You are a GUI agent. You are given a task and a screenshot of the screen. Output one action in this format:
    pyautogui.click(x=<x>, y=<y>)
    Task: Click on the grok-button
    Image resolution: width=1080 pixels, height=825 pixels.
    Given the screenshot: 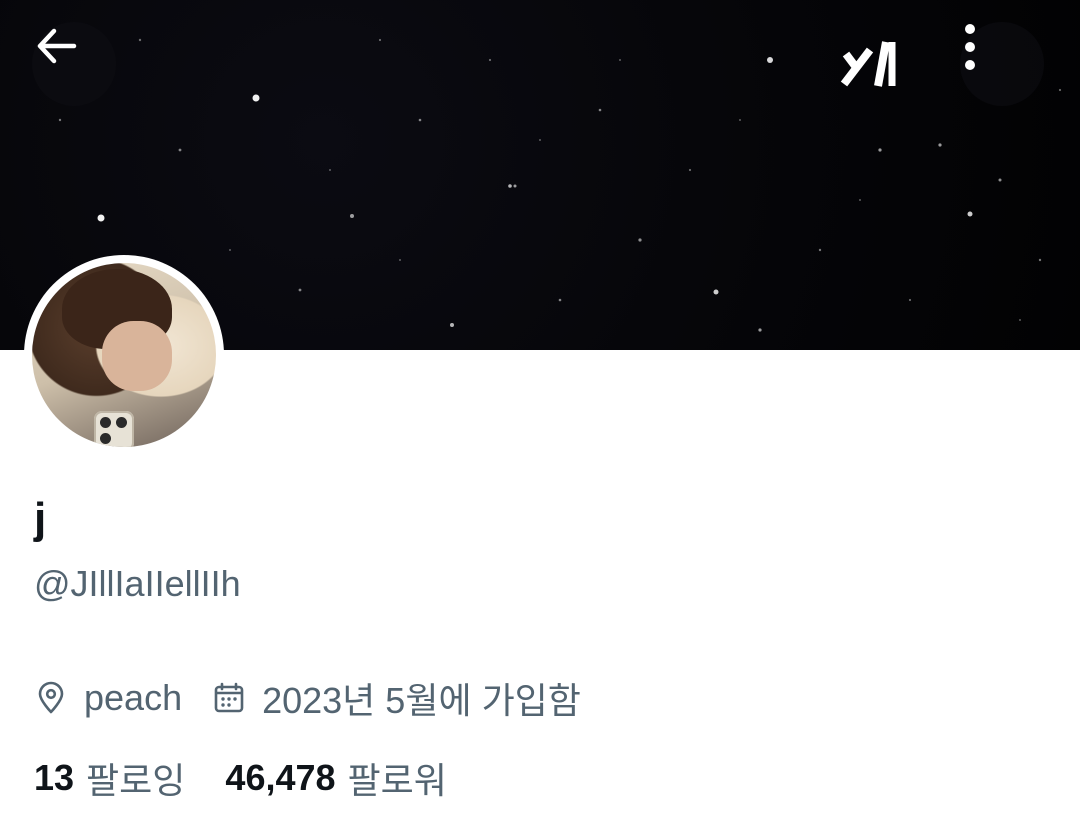 What is the action you would take?
    pyautogui.click(x=869, y=64)
    